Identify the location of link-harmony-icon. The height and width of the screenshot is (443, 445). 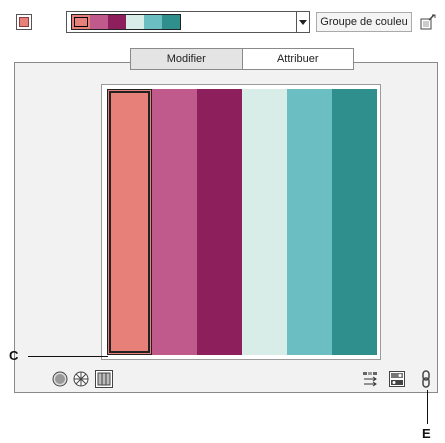
(426, 379).